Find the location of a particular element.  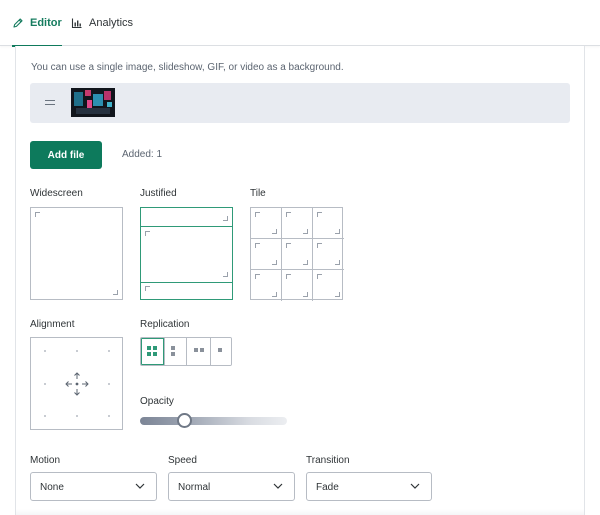

tab-editor-label: Editor is located at coordinates (46, 23).